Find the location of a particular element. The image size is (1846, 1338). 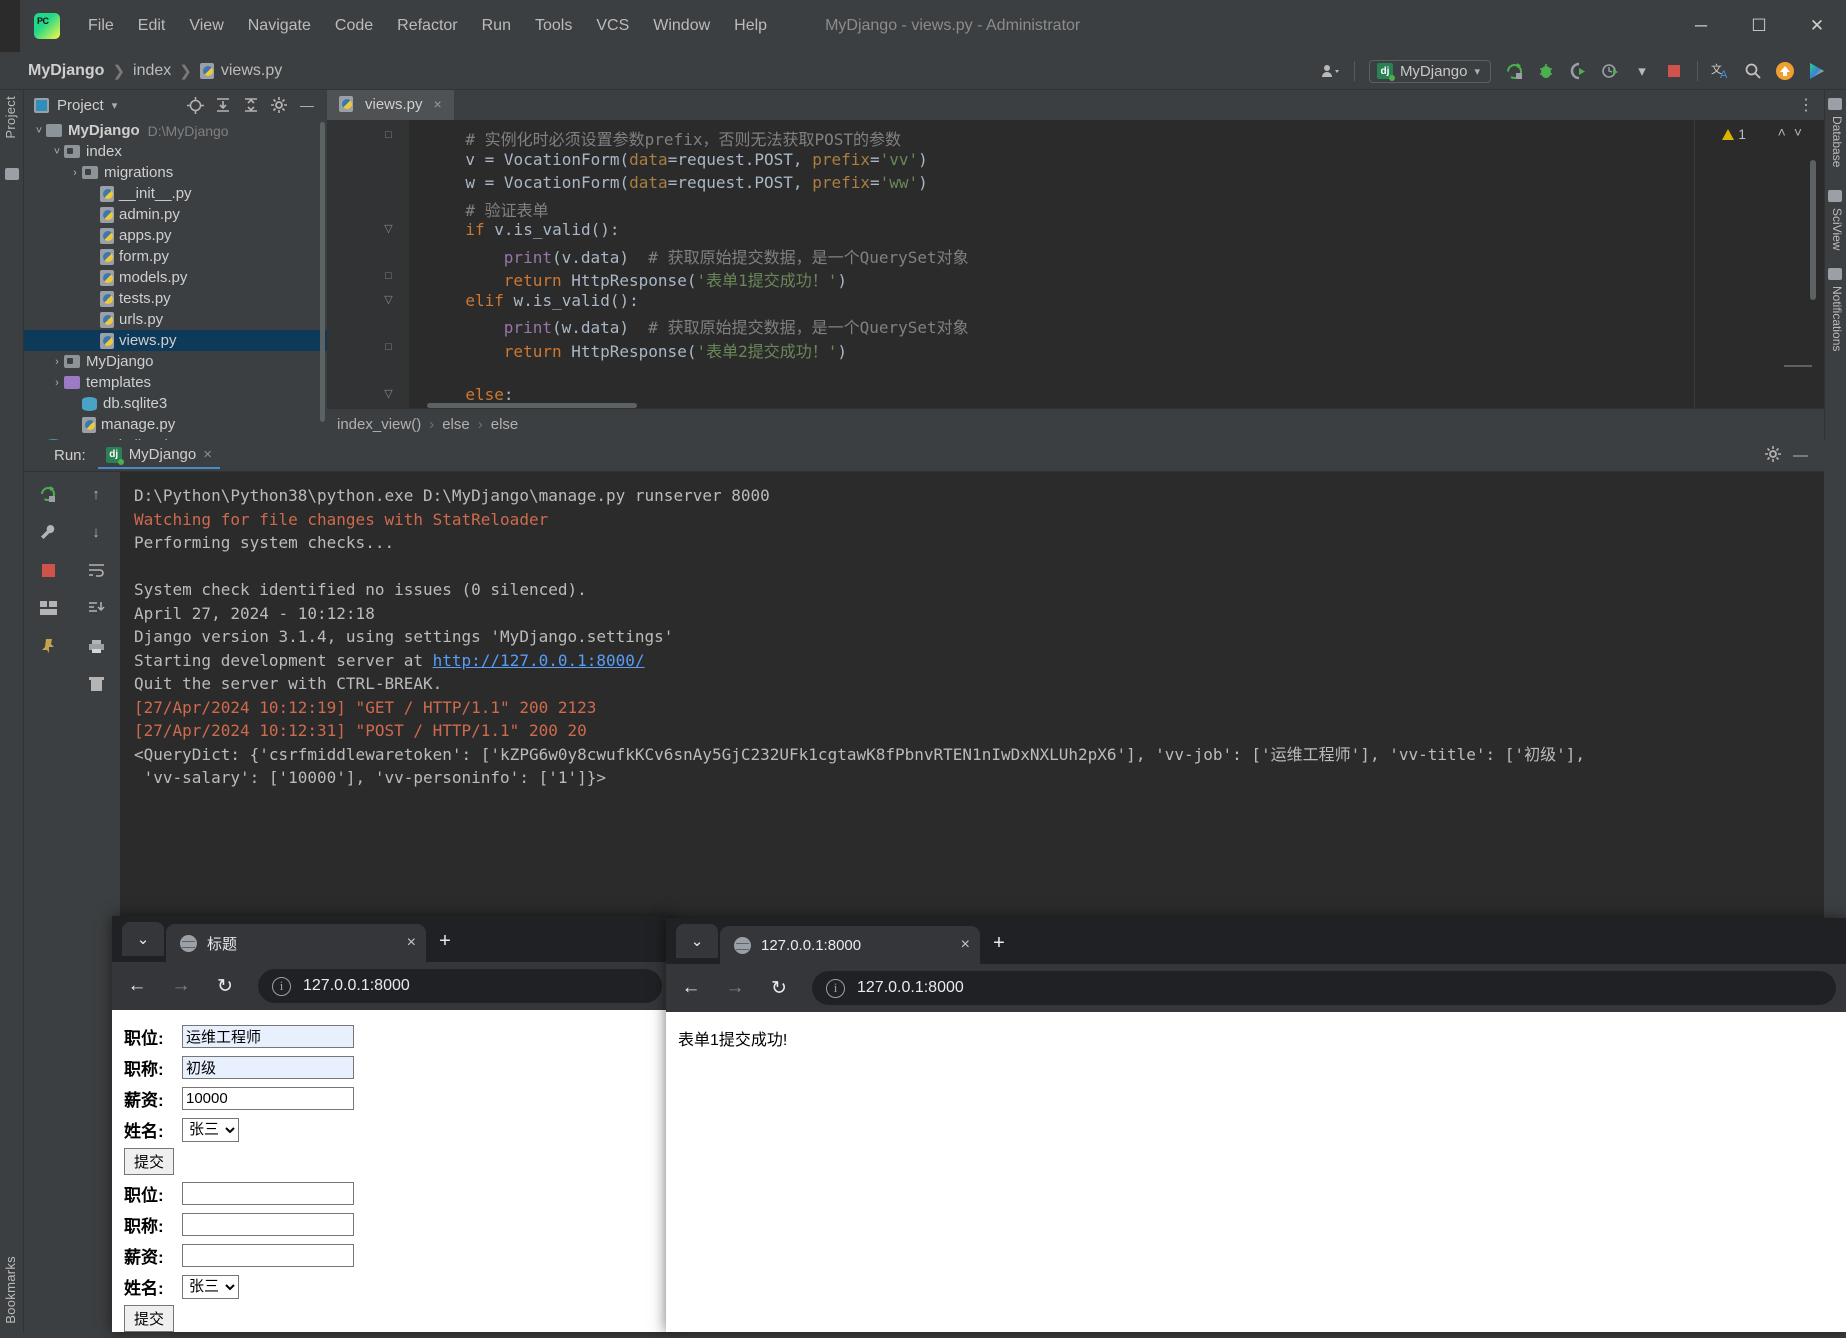

run-configuration-selector: dj MyDjango ▾ is located at coordinates (1429, 71).